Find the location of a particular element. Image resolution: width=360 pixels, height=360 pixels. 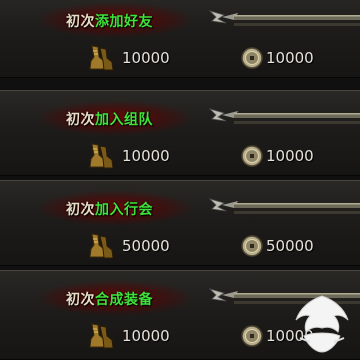

achievement-title: 初次加入行会 is located at coordinates (109, 209).